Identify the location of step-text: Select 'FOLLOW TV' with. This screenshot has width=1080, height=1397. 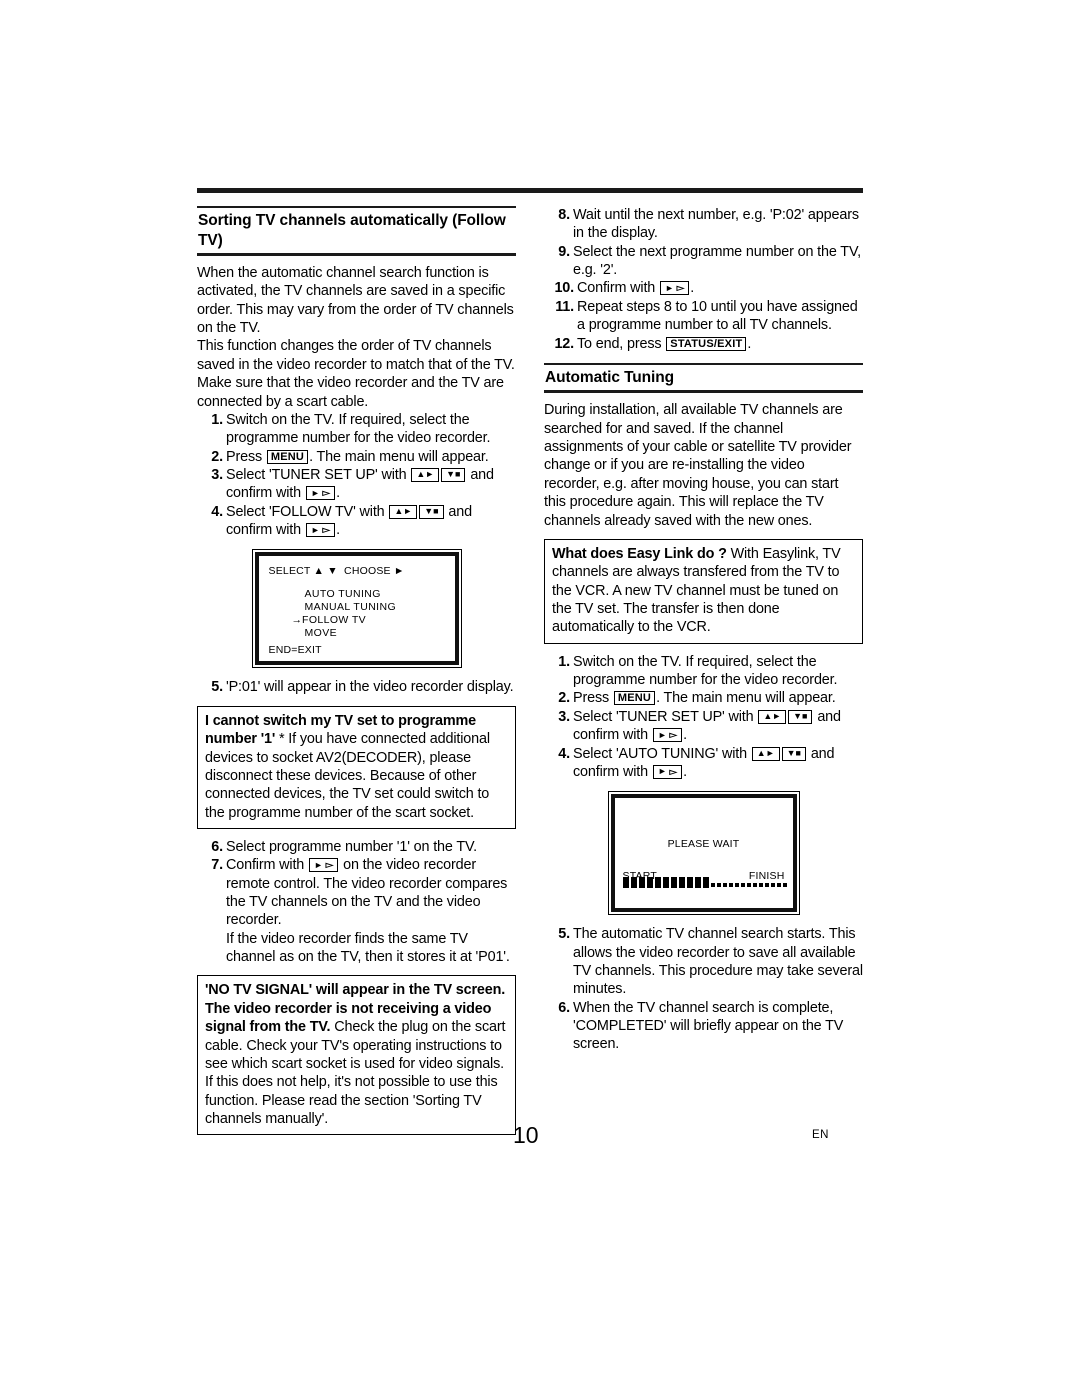
(307, 511).